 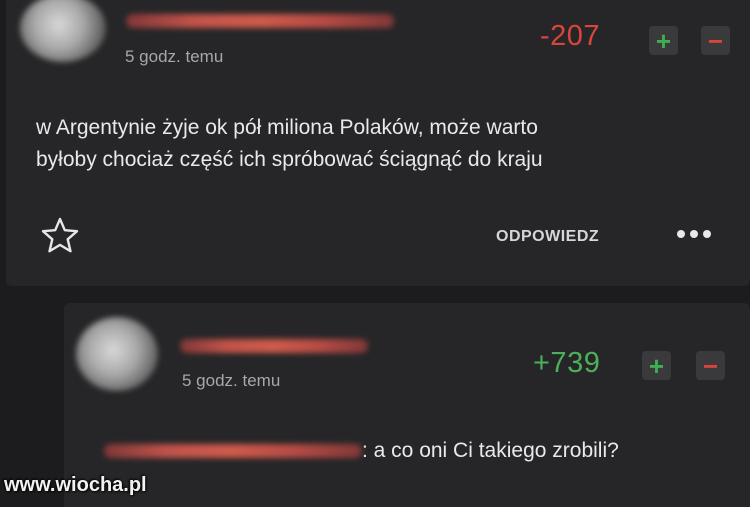 What do you see at coordinates (60, 235) in the screenshot?
I see `star-outline-icon` at bounding box center [60, 235].